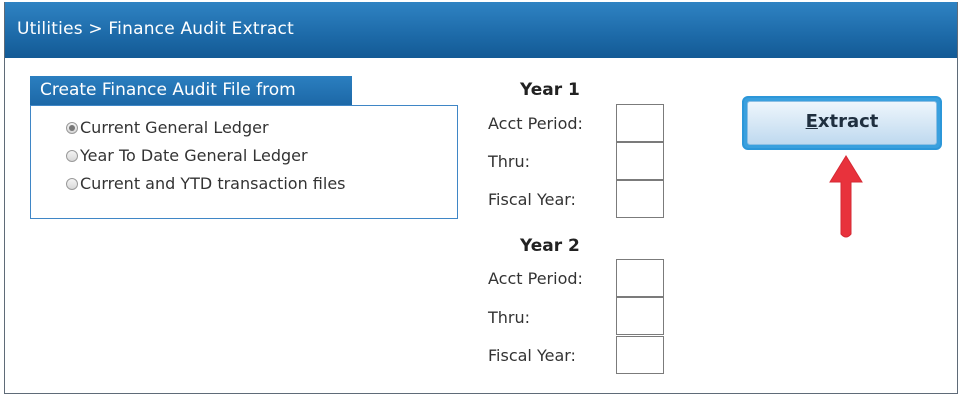 The height and width of the screenshot is (396, 960). Describe the element at coordinates (640, 278) in the screenshot. I see `year2-acct-period-input` at that location.